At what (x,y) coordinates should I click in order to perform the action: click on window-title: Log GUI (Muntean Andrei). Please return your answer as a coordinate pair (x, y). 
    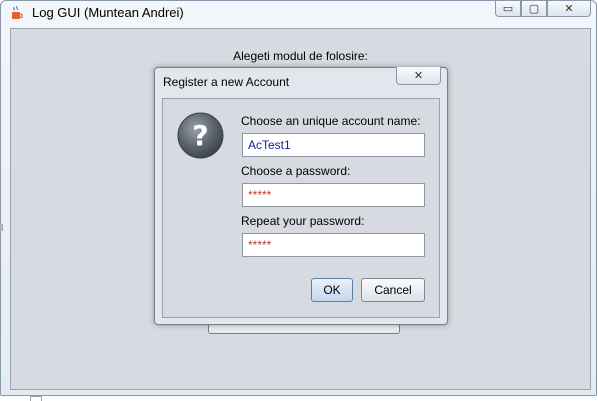
    Looking at the image, I should click on (108, 12).